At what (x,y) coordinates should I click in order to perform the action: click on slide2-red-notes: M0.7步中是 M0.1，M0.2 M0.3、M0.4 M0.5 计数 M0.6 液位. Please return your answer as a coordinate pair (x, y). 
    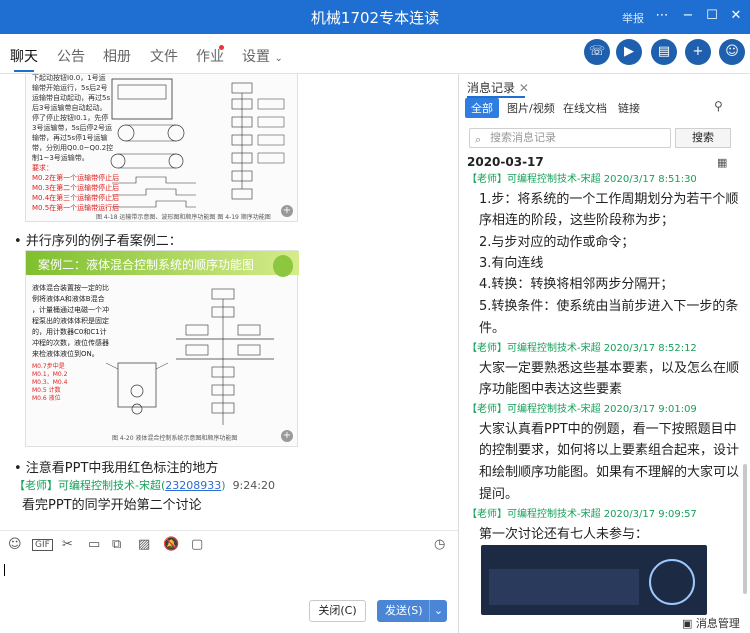
    Looking at the image, I should click on (50, 382).